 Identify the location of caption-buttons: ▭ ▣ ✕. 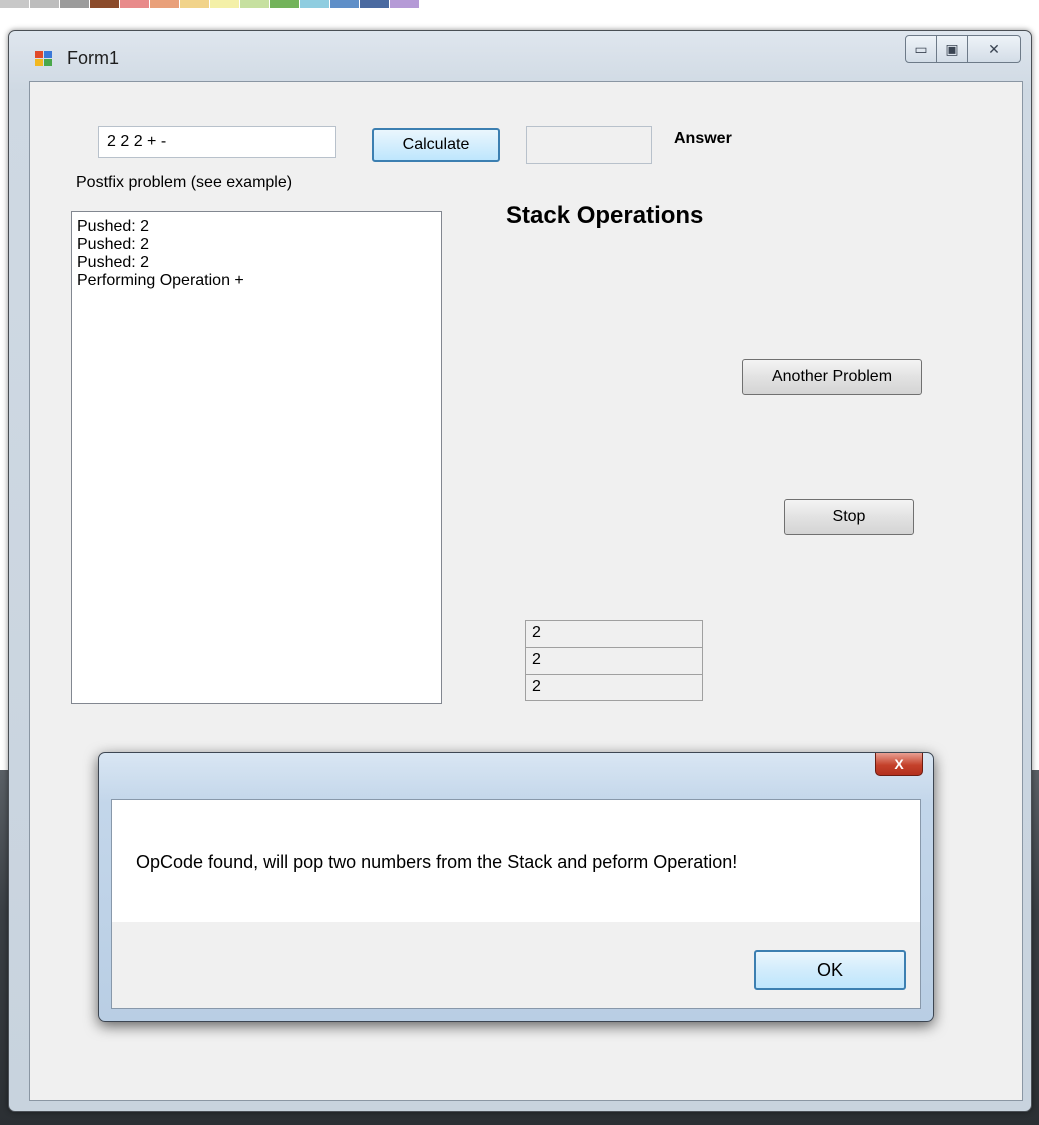
(963, 49).